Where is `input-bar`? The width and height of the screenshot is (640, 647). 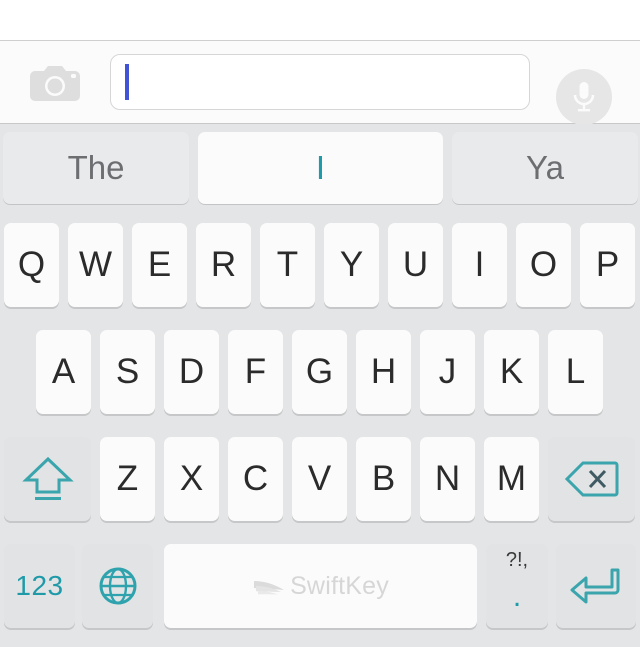 input-bar is located at coordinates (320, 83).